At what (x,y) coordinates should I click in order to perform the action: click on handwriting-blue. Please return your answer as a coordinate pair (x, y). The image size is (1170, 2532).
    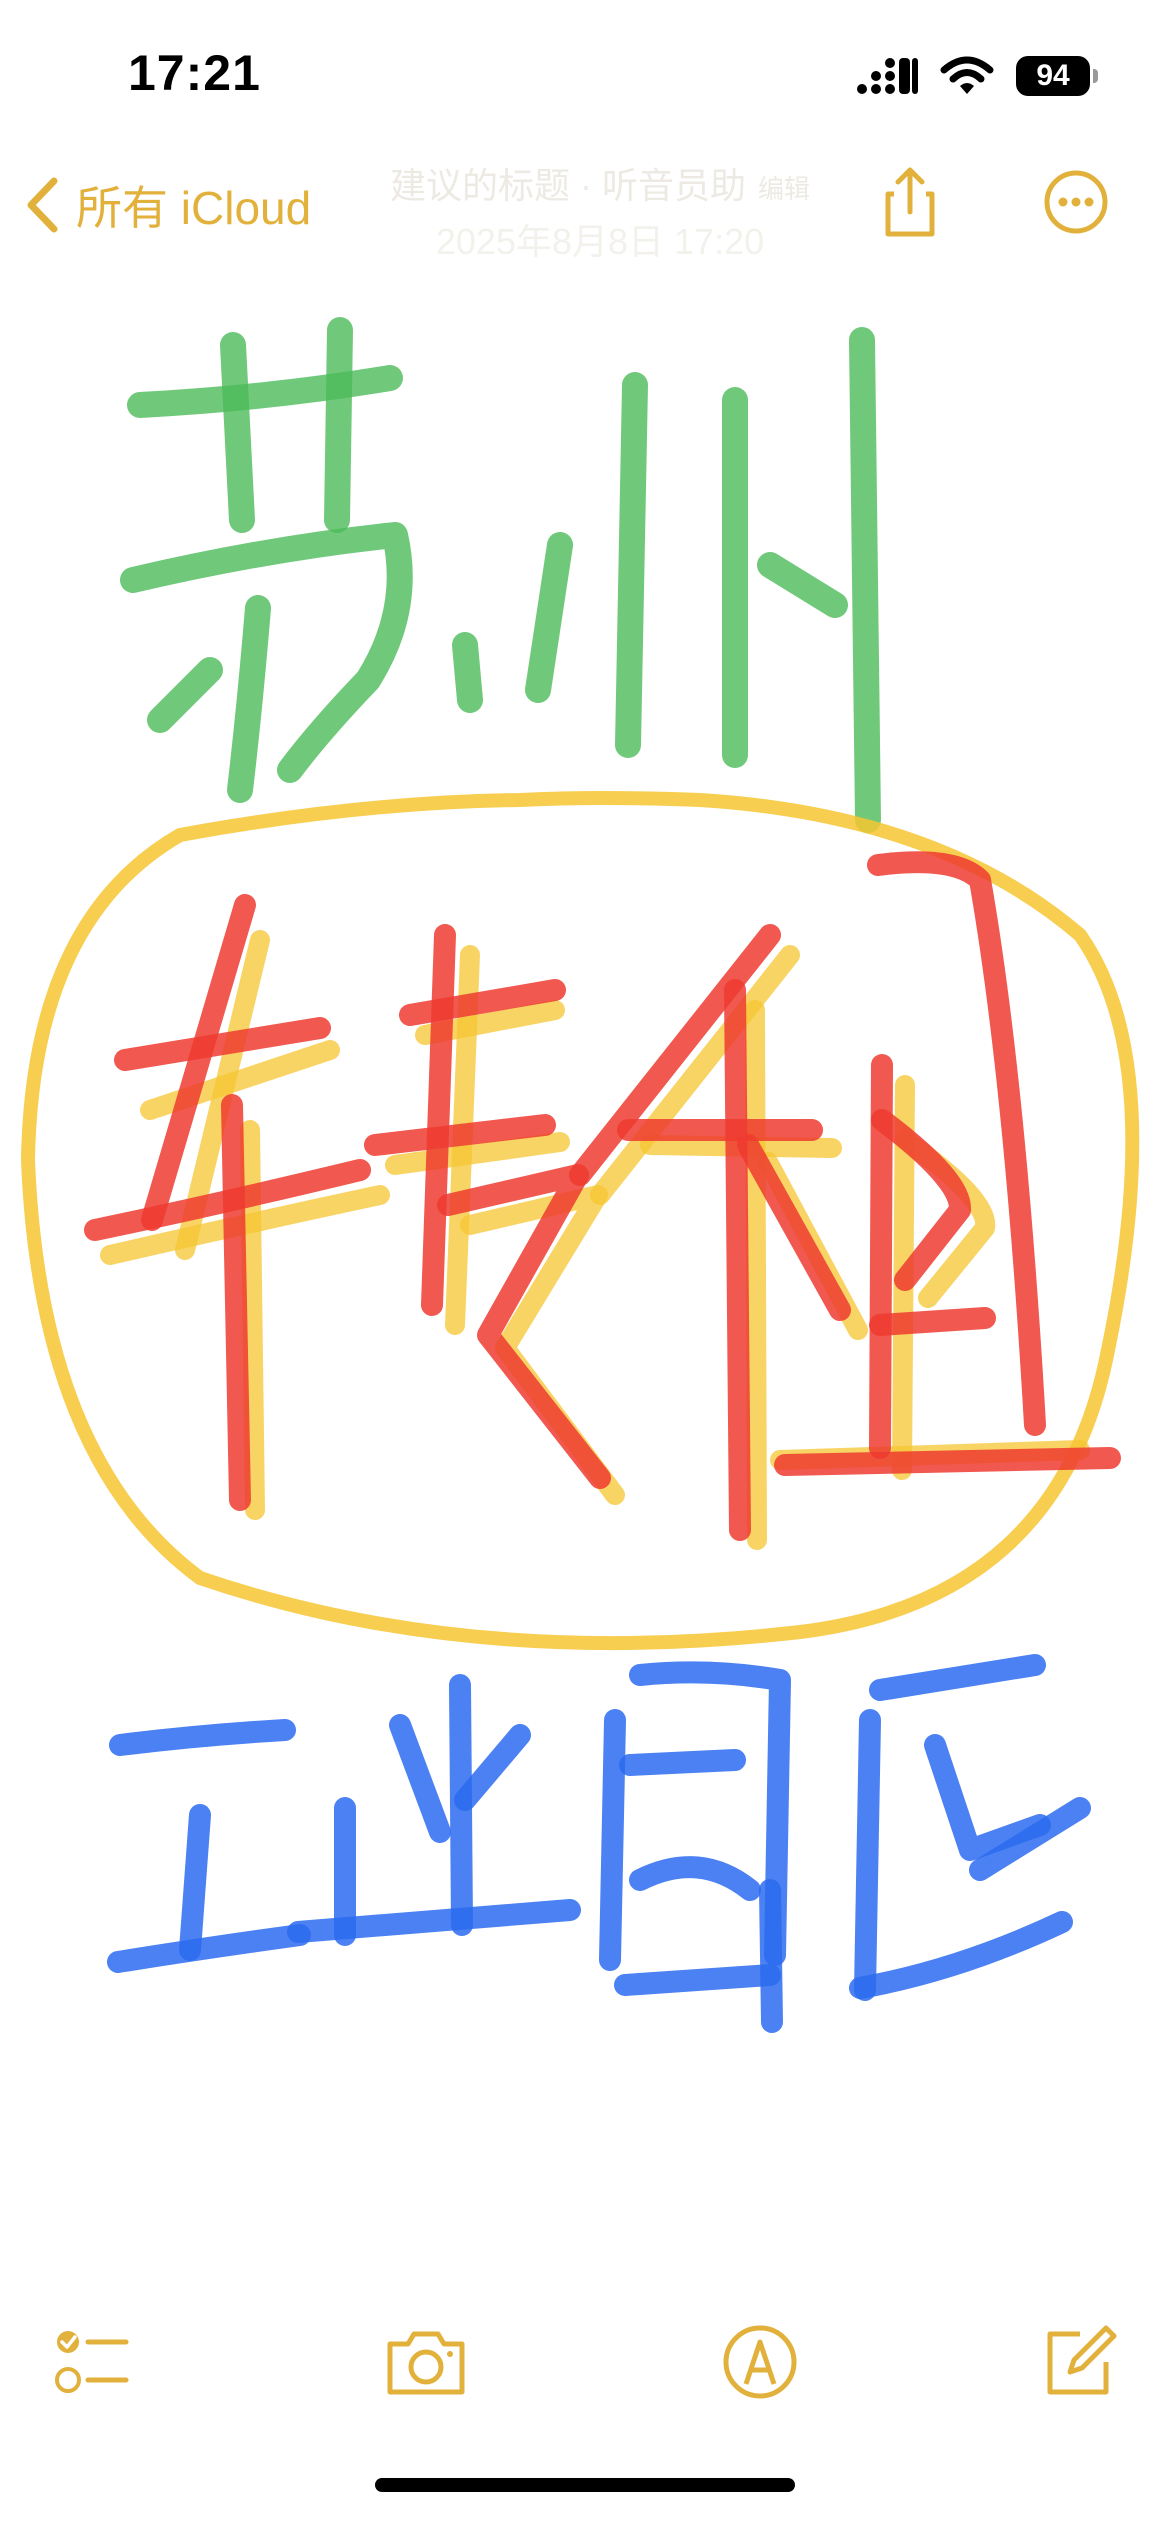
    Looking at the image, I should click on (599, 1843).